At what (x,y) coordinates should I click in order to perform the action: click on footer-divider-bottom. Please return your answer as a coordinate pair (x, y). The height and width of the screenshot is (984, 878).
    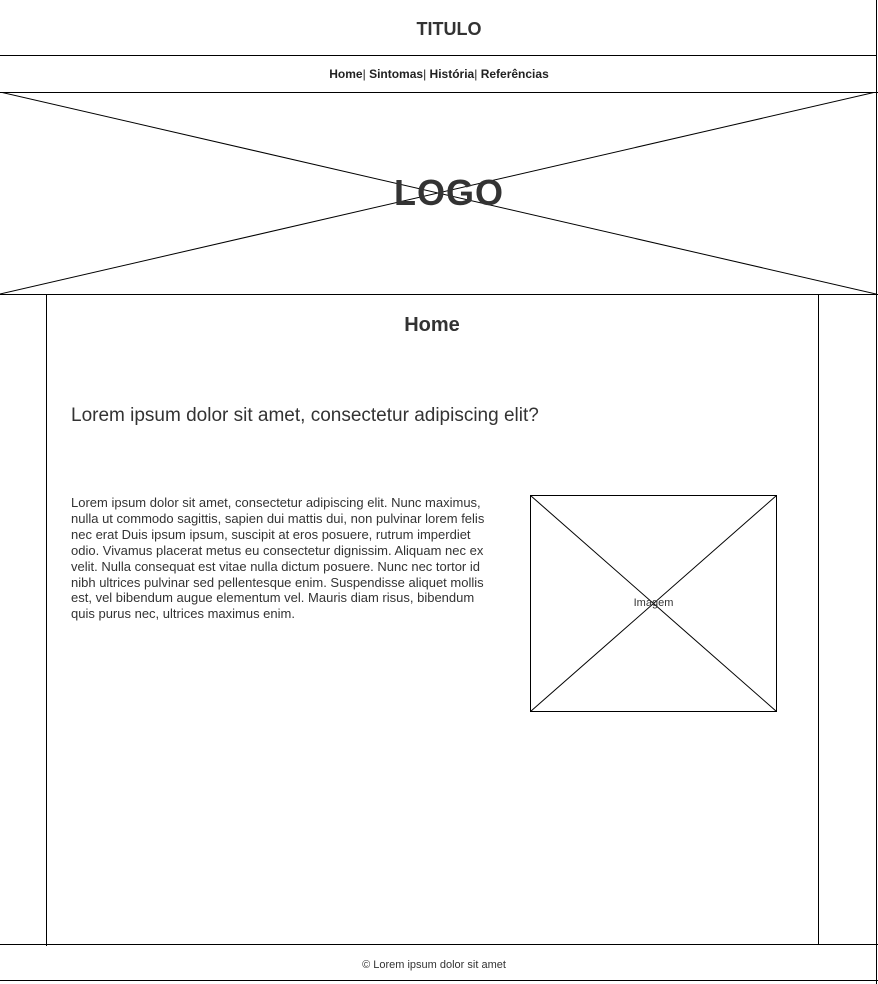
    Looking at the image, I should click on (439, 980).